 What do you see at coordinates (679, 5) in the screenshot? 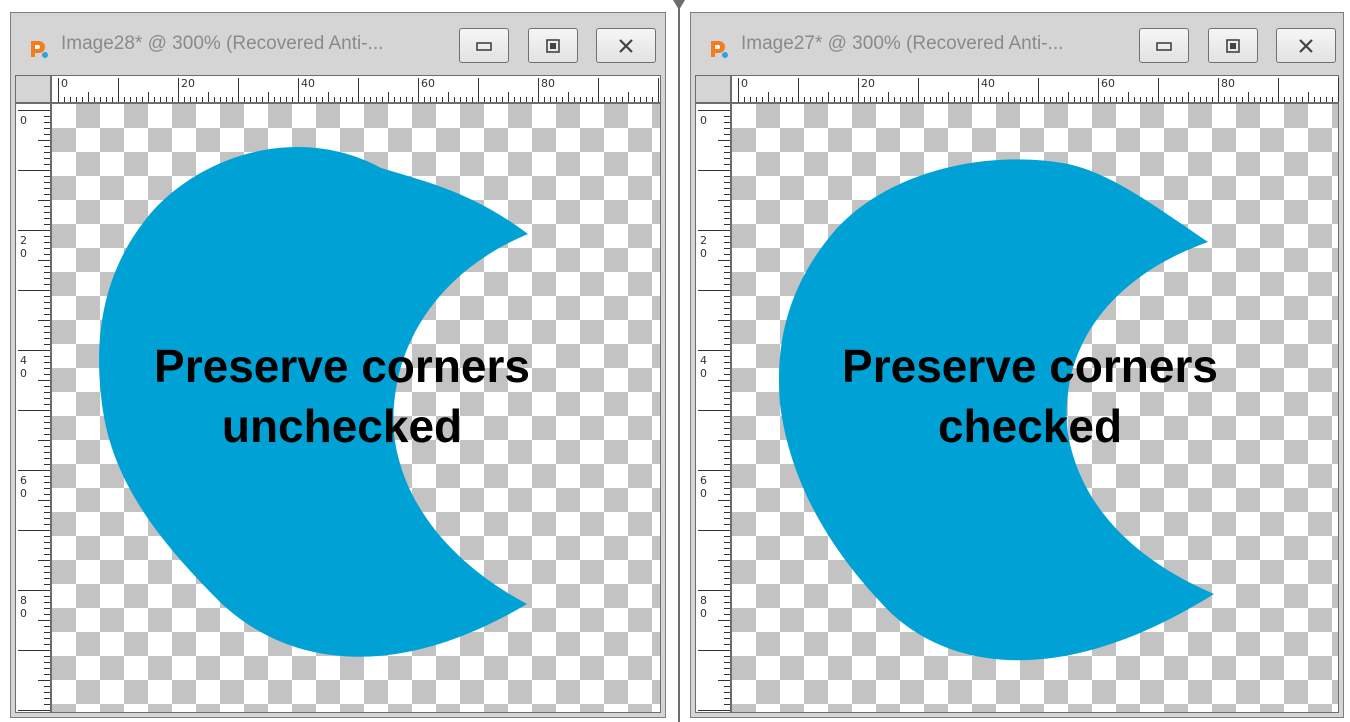
I see `divider-notch` at bounding box center [679, 5].